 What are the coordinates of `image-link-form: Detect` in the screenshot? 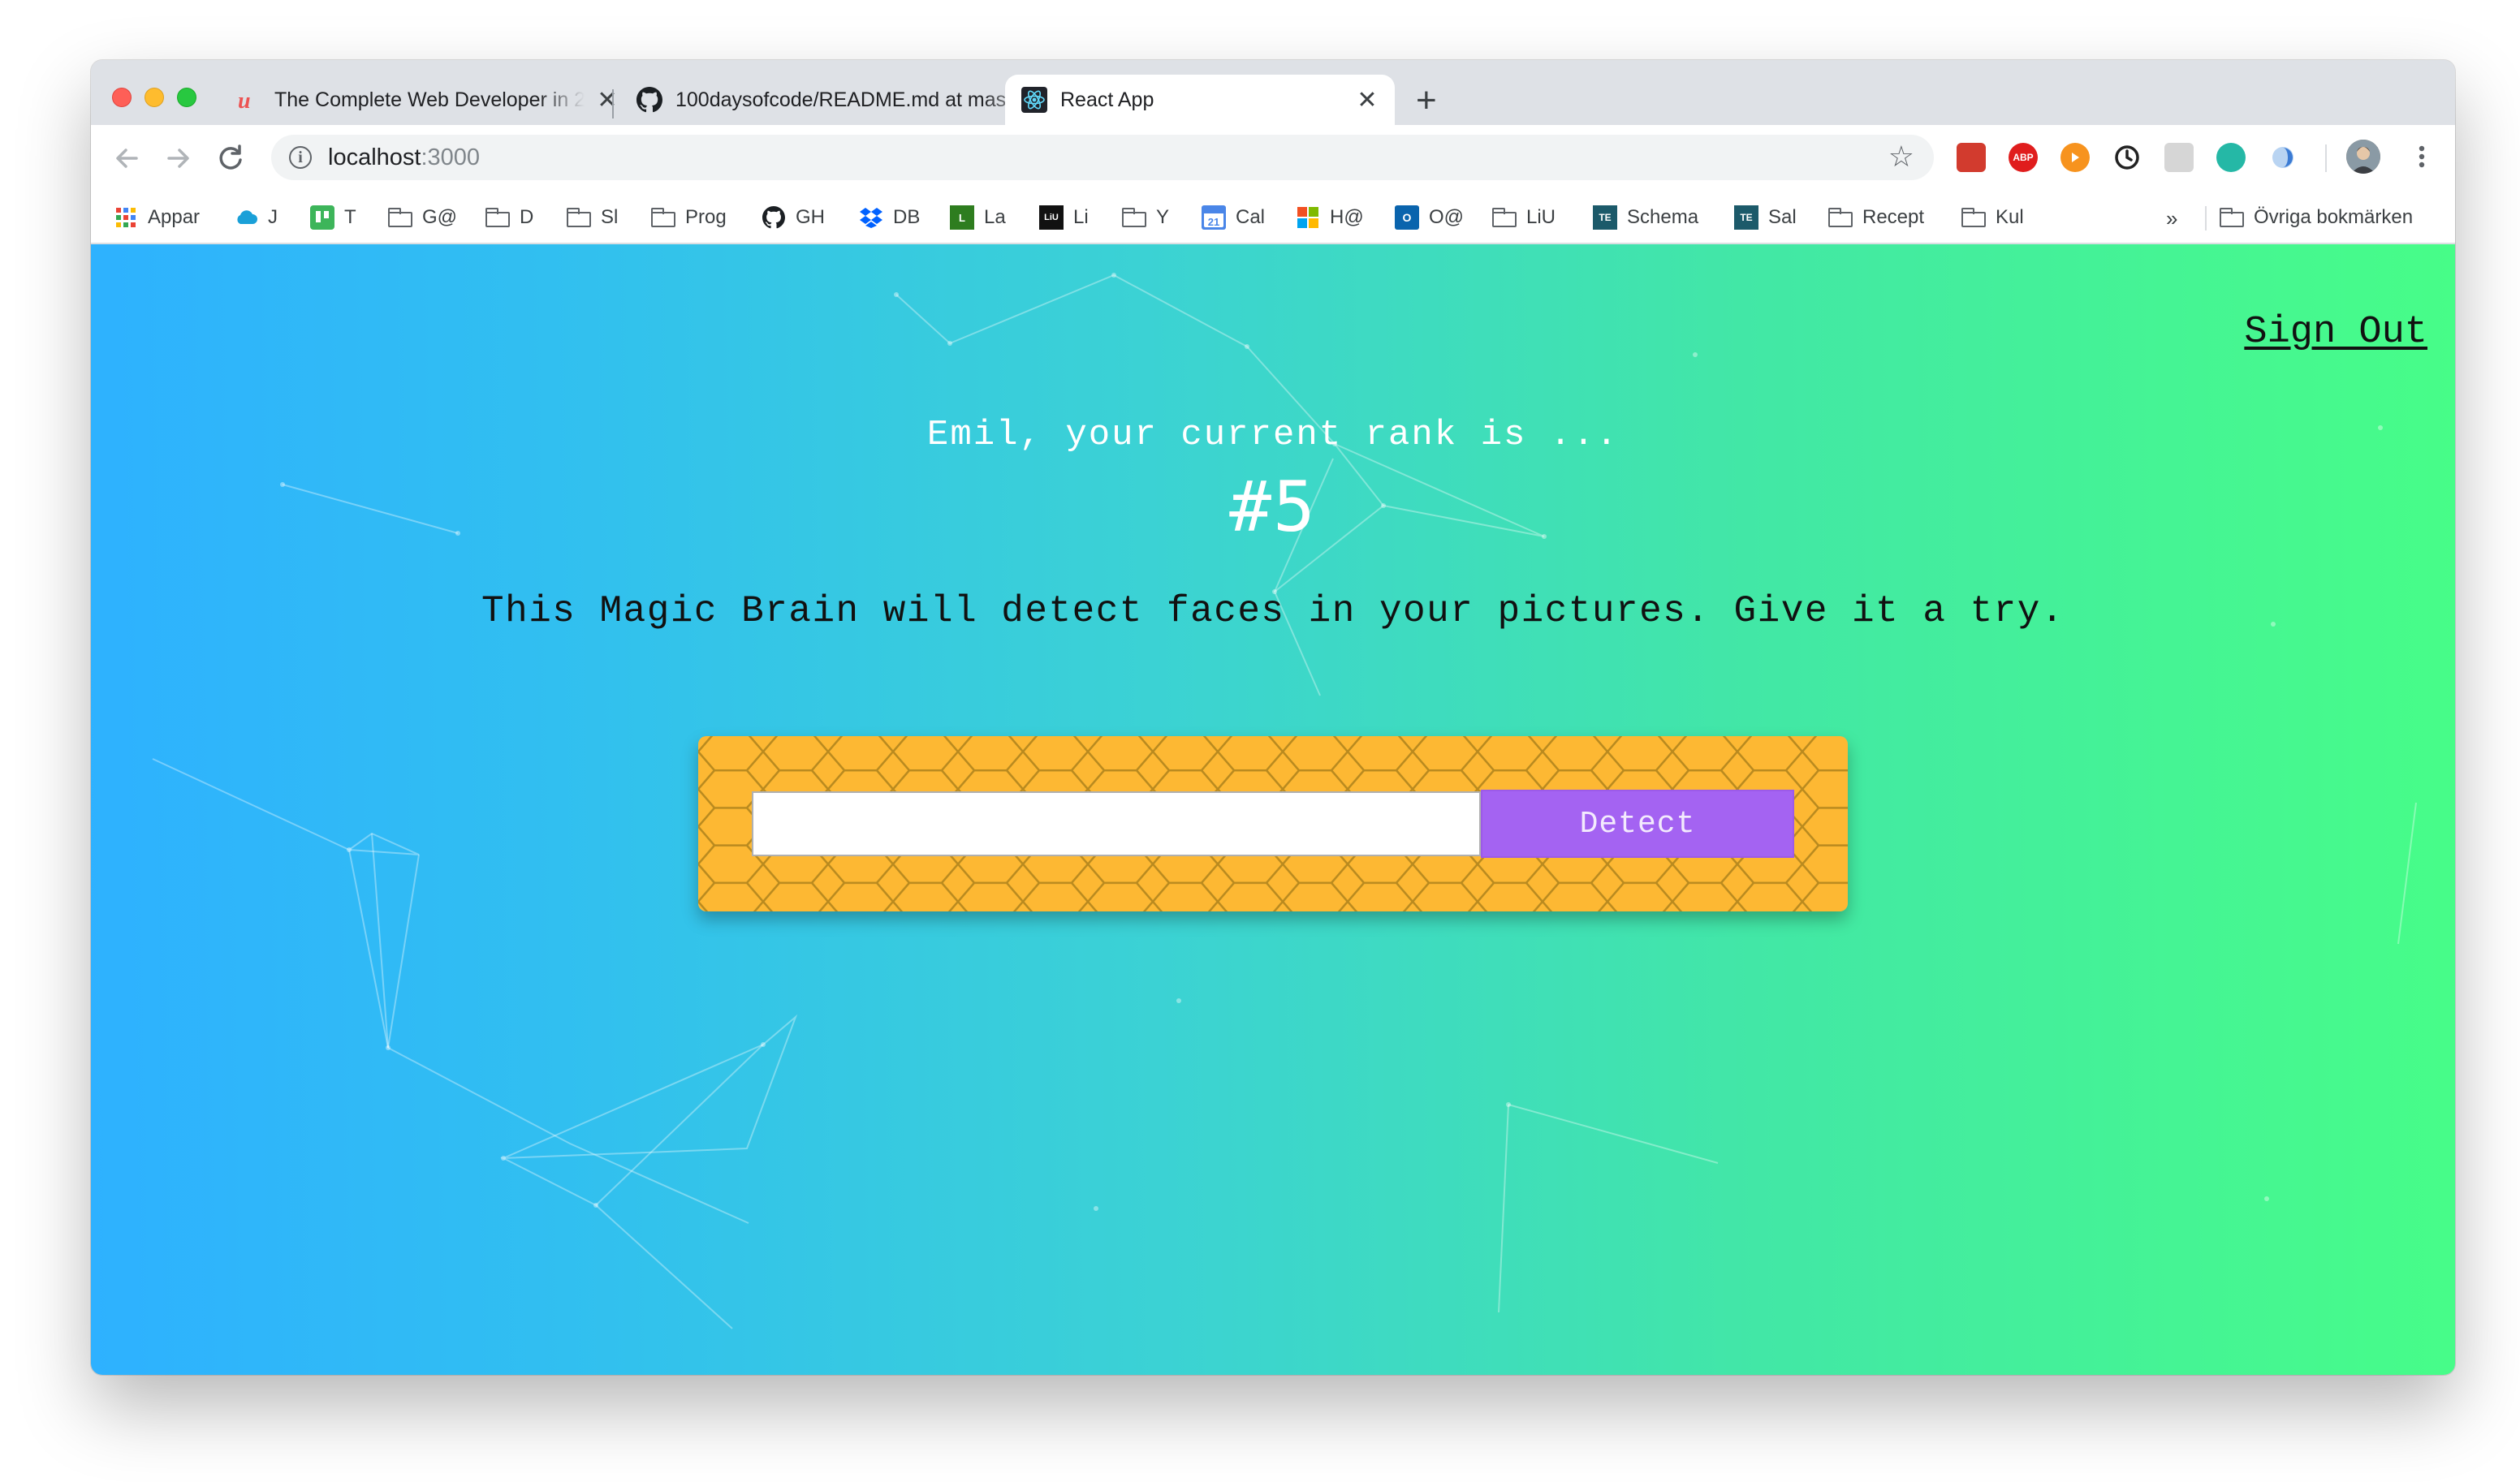 It's located at (1273, 823).